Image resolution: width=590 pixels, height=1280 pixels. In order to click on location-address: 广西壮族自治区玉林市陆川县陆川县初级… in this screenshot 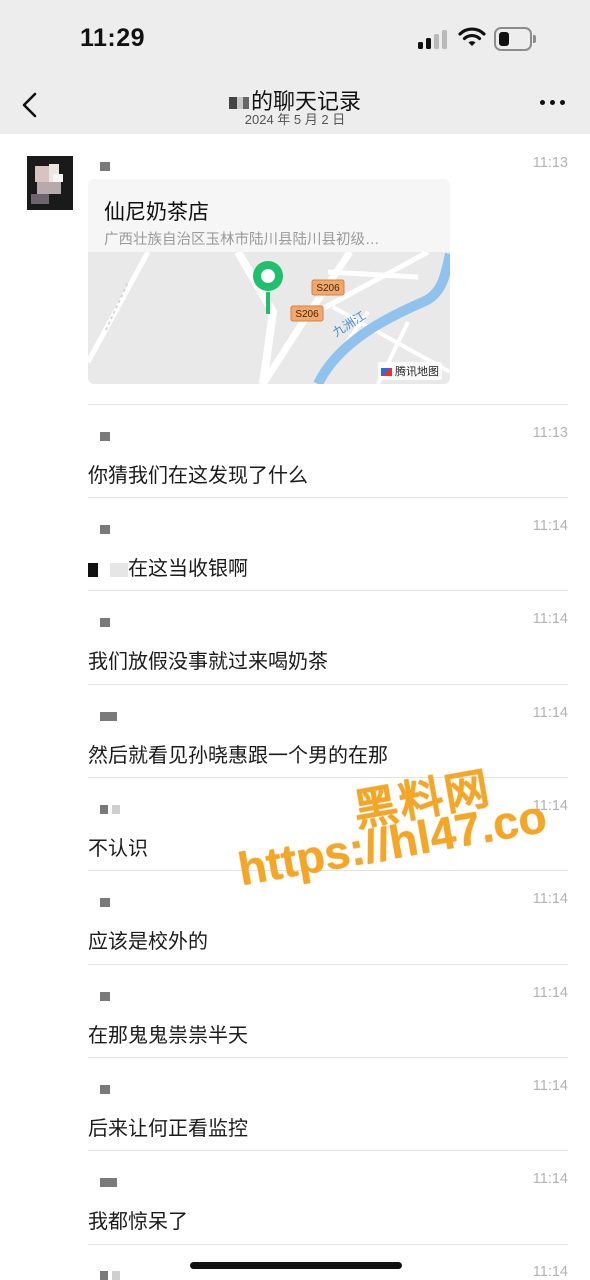, I will do `click(242, 240)`.